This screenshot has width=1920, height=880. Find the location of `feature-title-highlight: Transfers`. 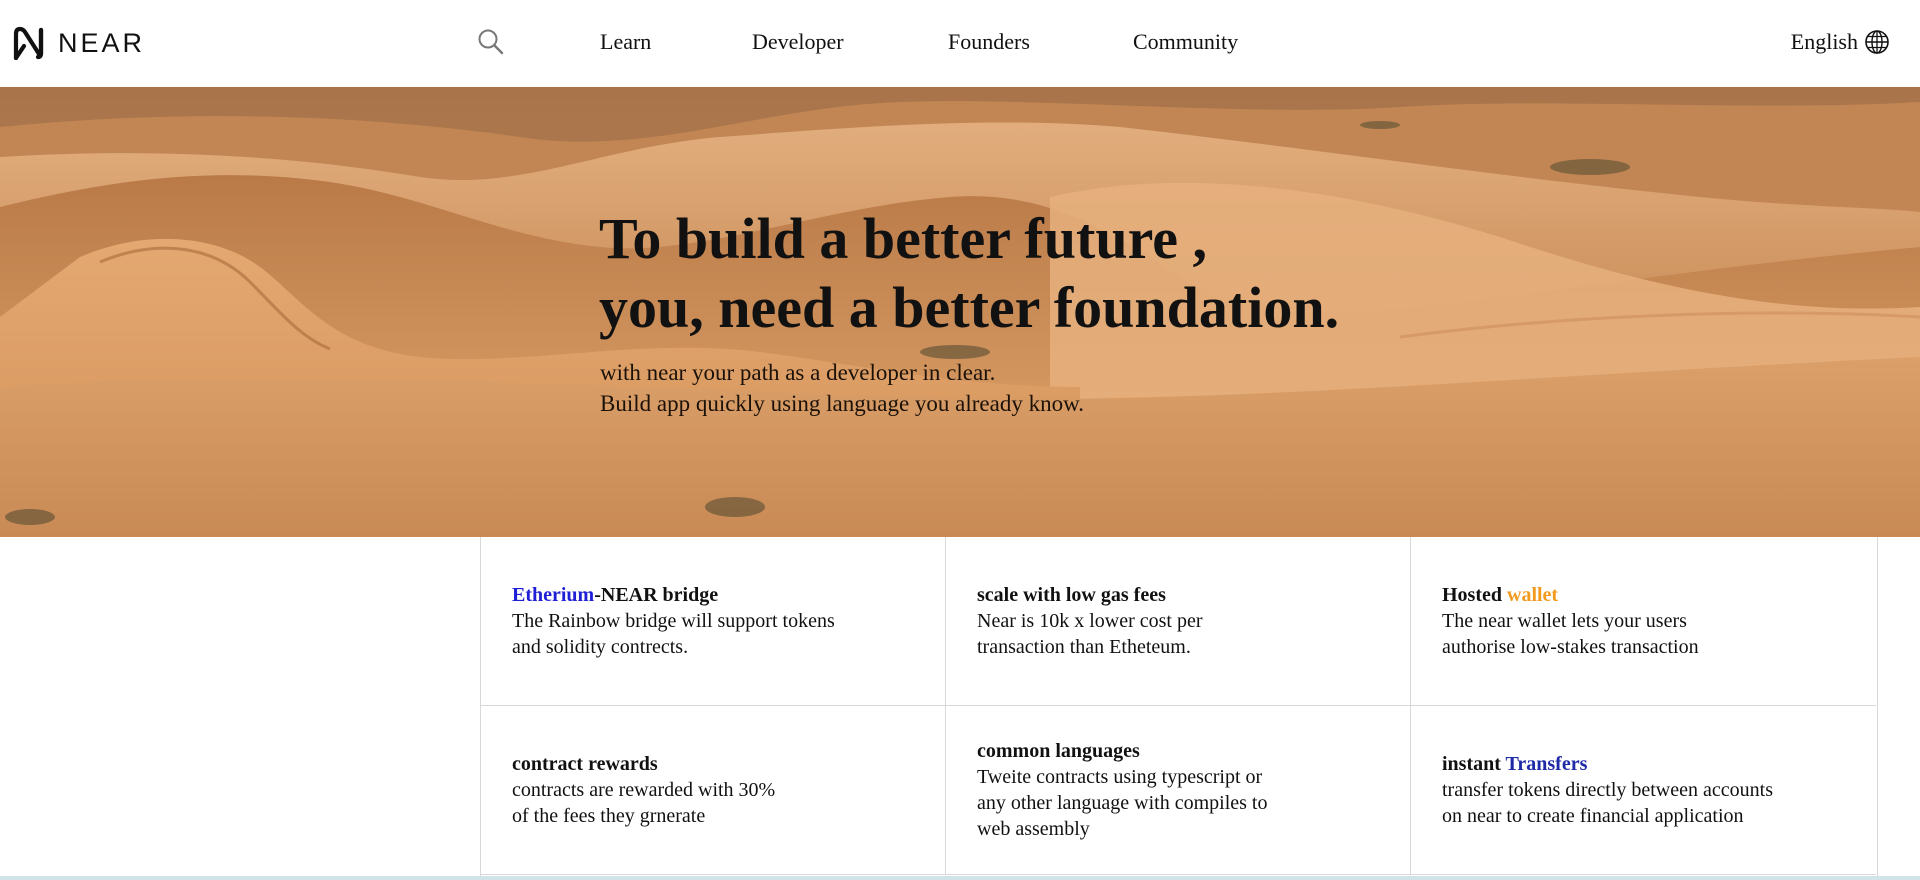

feature-title-highlight: Transfers is located at coordinates (1546, 764).